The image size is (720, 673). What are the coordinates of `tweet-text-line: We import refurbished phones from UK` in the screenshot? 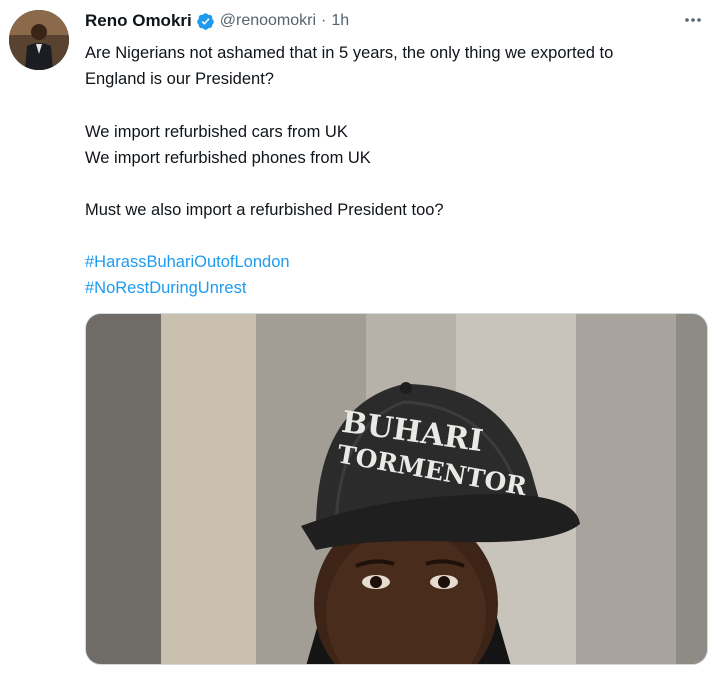 It's located at (228, 158).